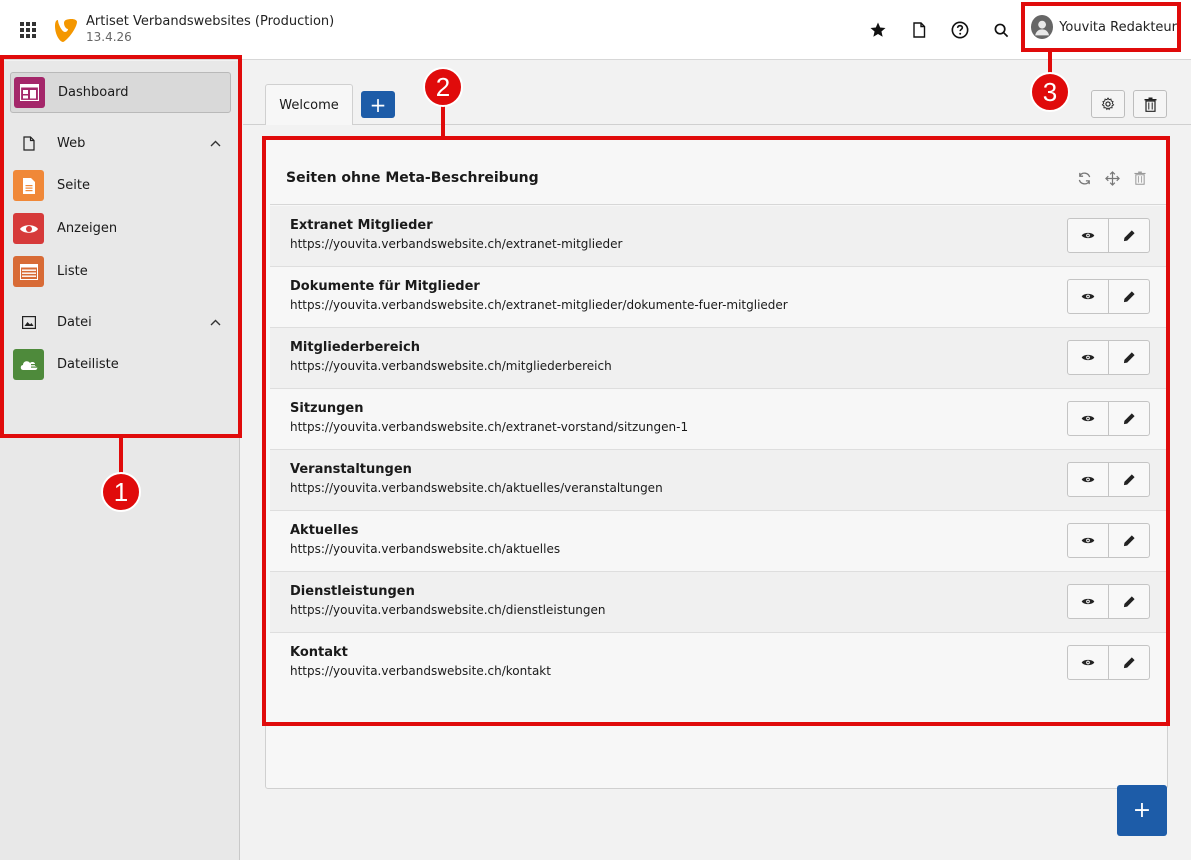  Describe the element at coordinates (355, 347) in the screenshot. I see `row-page-title: Mitgliederbereich` at that location.